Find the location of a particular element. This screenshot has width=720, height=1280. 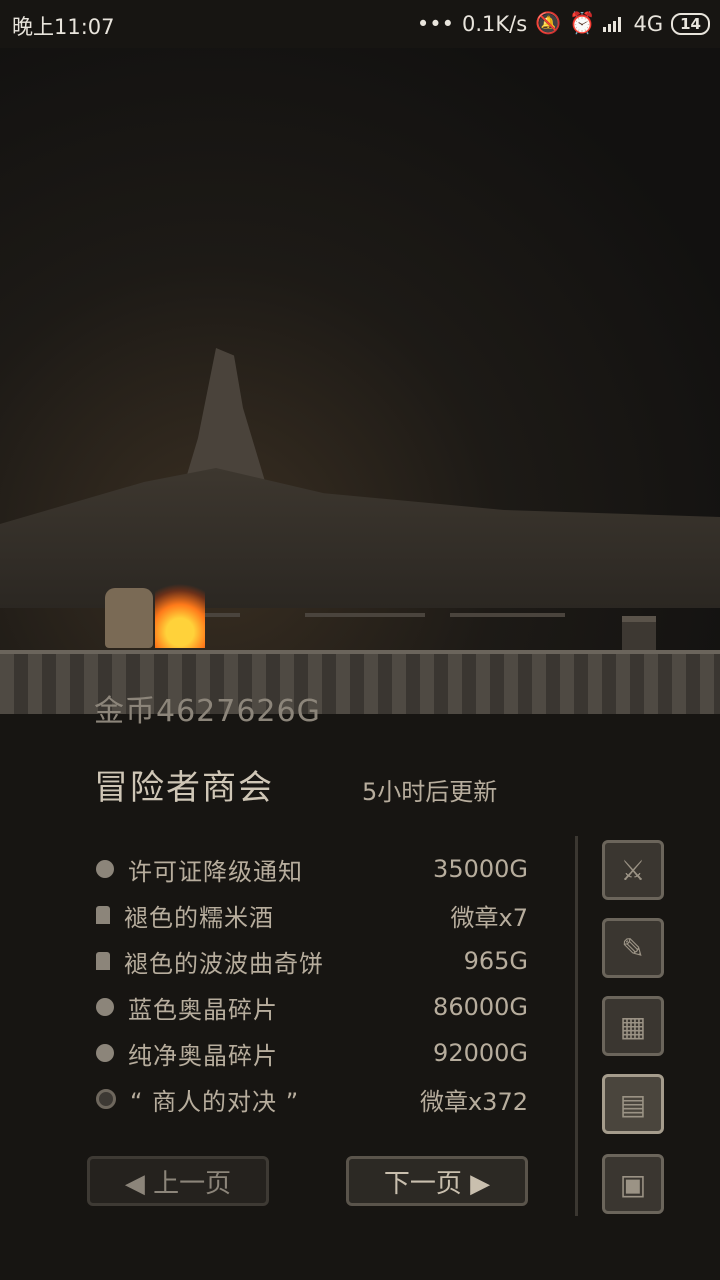

shop-item: 纯净奥晶碎片 92000G is located at coordinates (311, 1053).